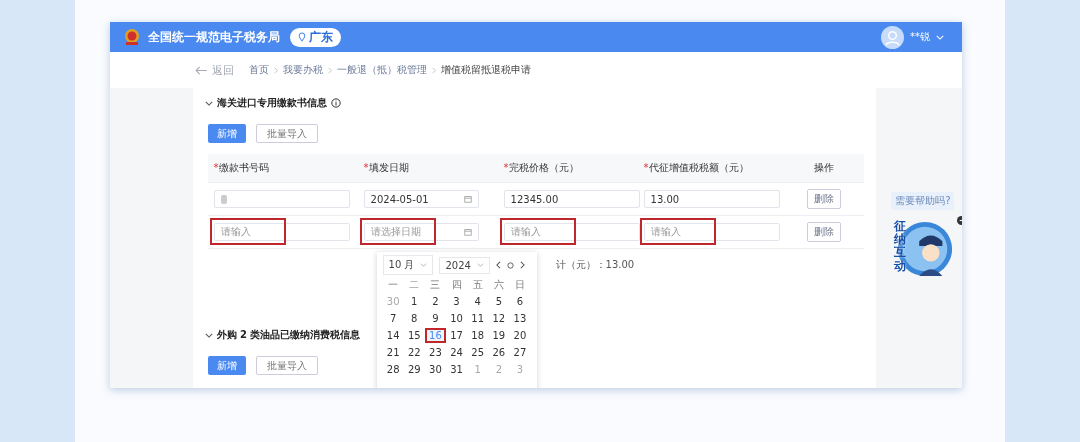 This screenshot has height=442, width=1080. What do you see at coordinates (477, 285) in the screenshot?
I see `weekday-label: 五` at bounding box center [477, 285].